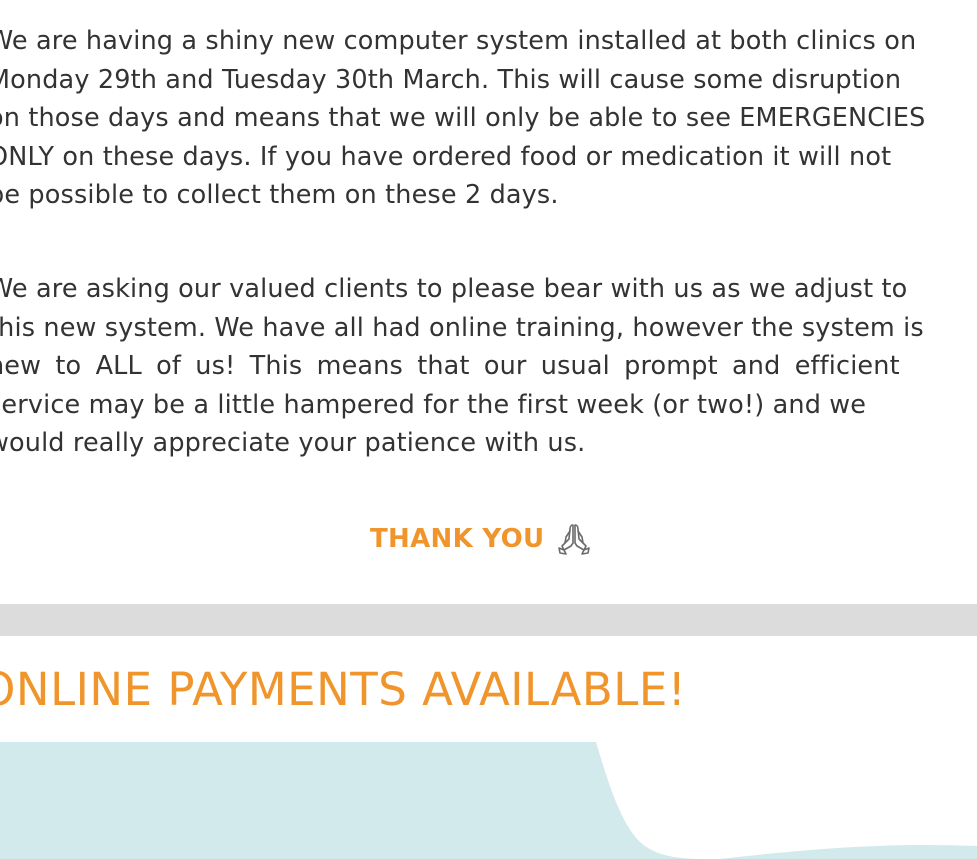  I want to click on thank-you-message: THANK YOU, so click(482, 539).